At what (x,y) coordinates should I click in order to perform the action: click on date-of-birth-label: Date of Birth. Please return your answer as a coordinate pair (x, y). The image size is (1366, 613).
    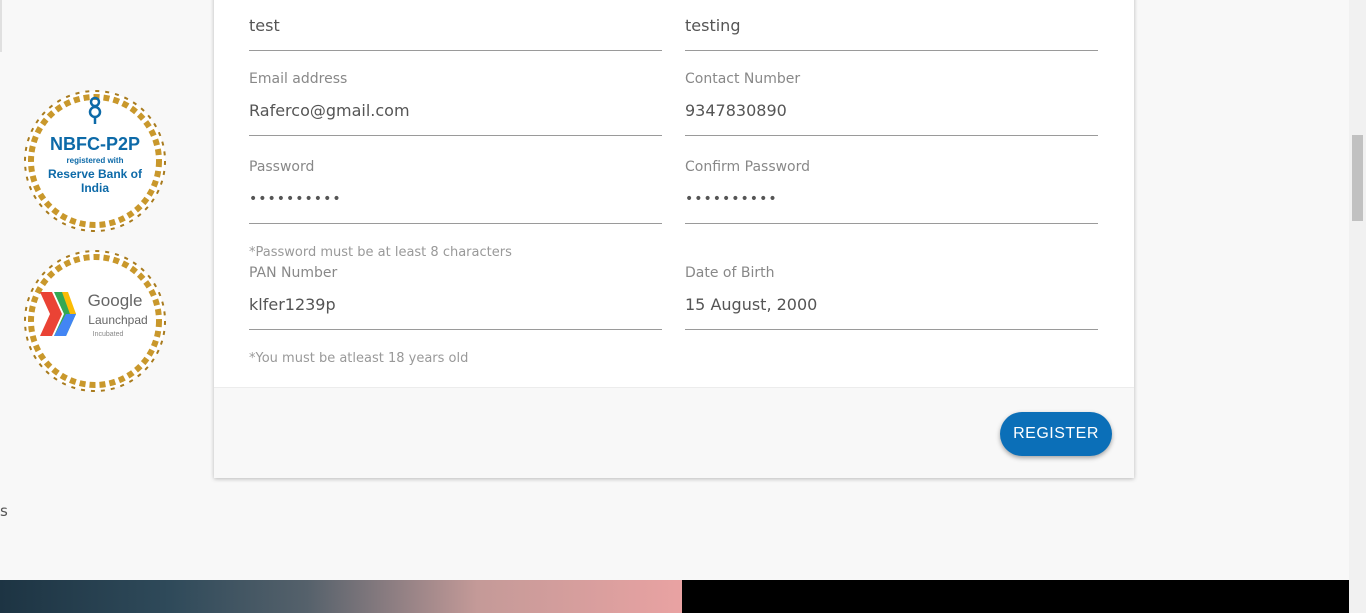
    Looking at the image, I should click on (730, 273).